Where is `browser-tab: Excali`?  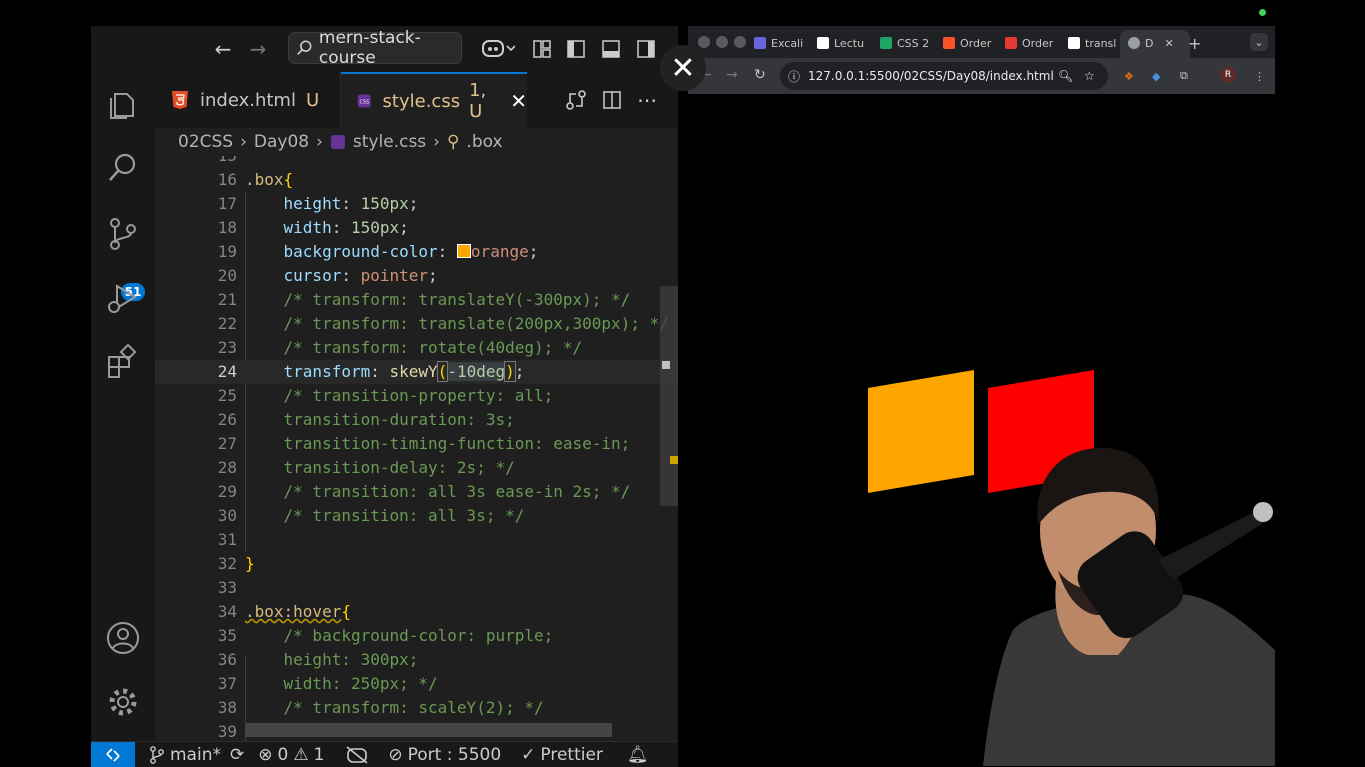
browser-tab: Excali is located at coordinates (778, 43).